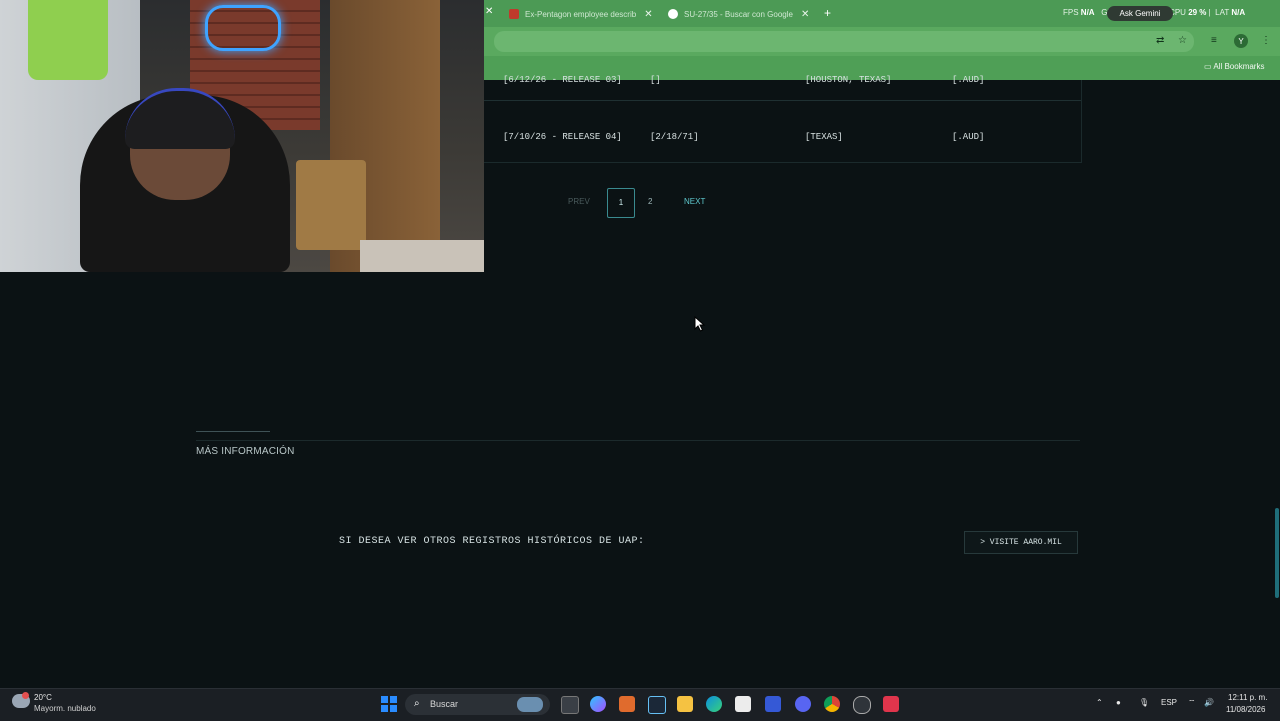 This screenshot has width=1280, height=721. Describe the element at coordinates (514, 14) in the screenshot. I see `news-favicon-icon` at that location.